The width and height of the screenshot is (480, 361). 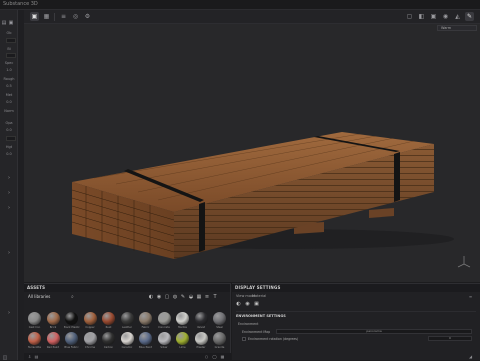 What do you see at coordinates (90, 347) in the screenshot?
I see `material-name: Chrome` at bounding box center [90, 347].